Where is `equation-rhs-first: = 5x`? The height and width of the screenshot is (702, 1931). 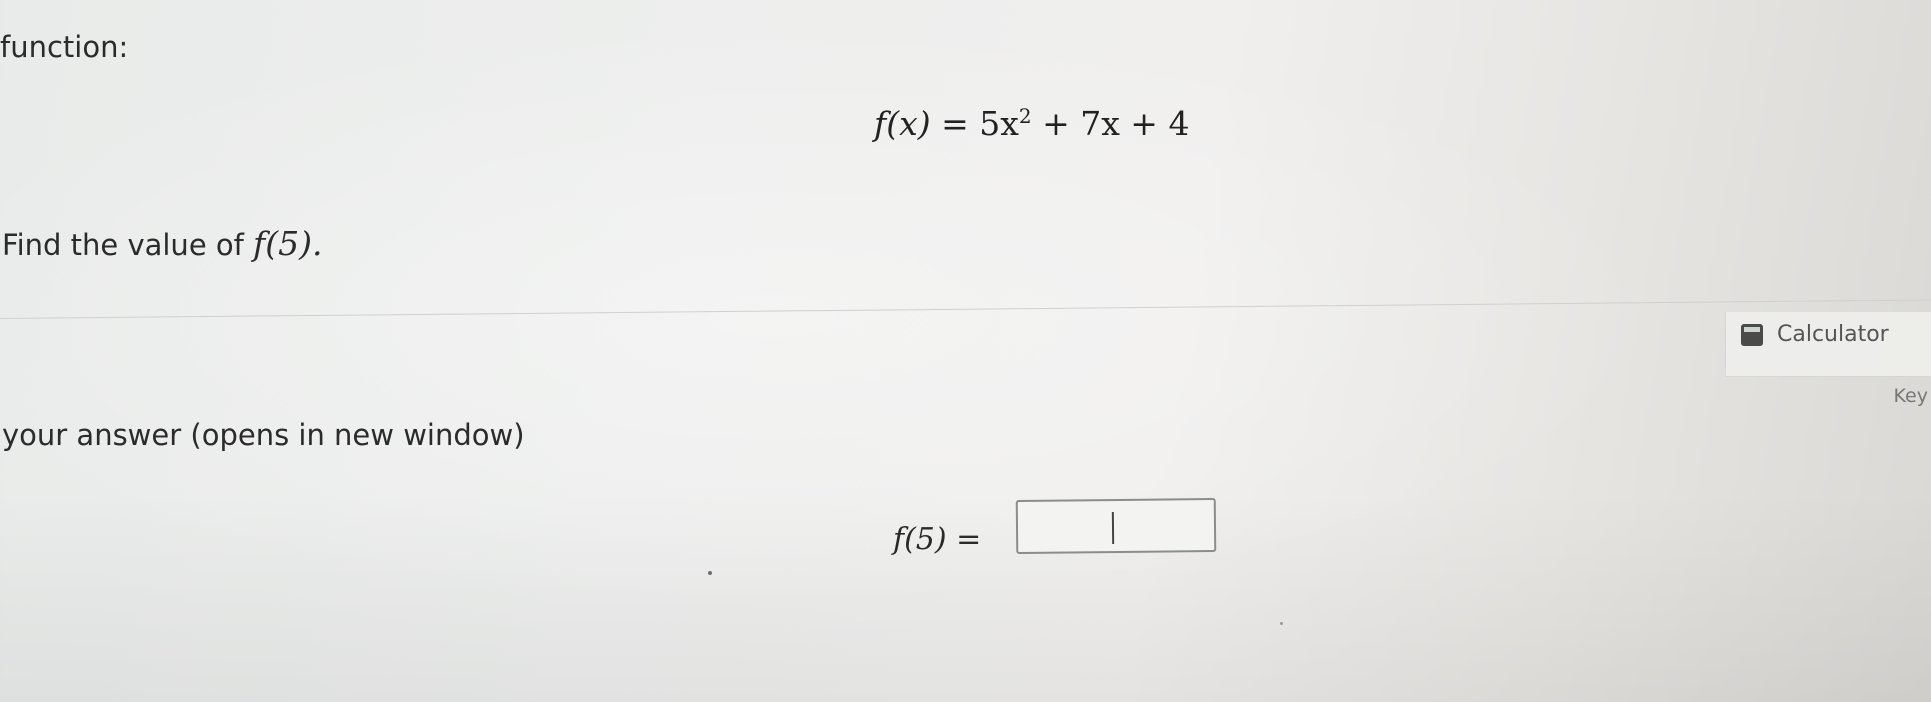
equation-rhs-first: = 5x is located at coordinates (980, 123).